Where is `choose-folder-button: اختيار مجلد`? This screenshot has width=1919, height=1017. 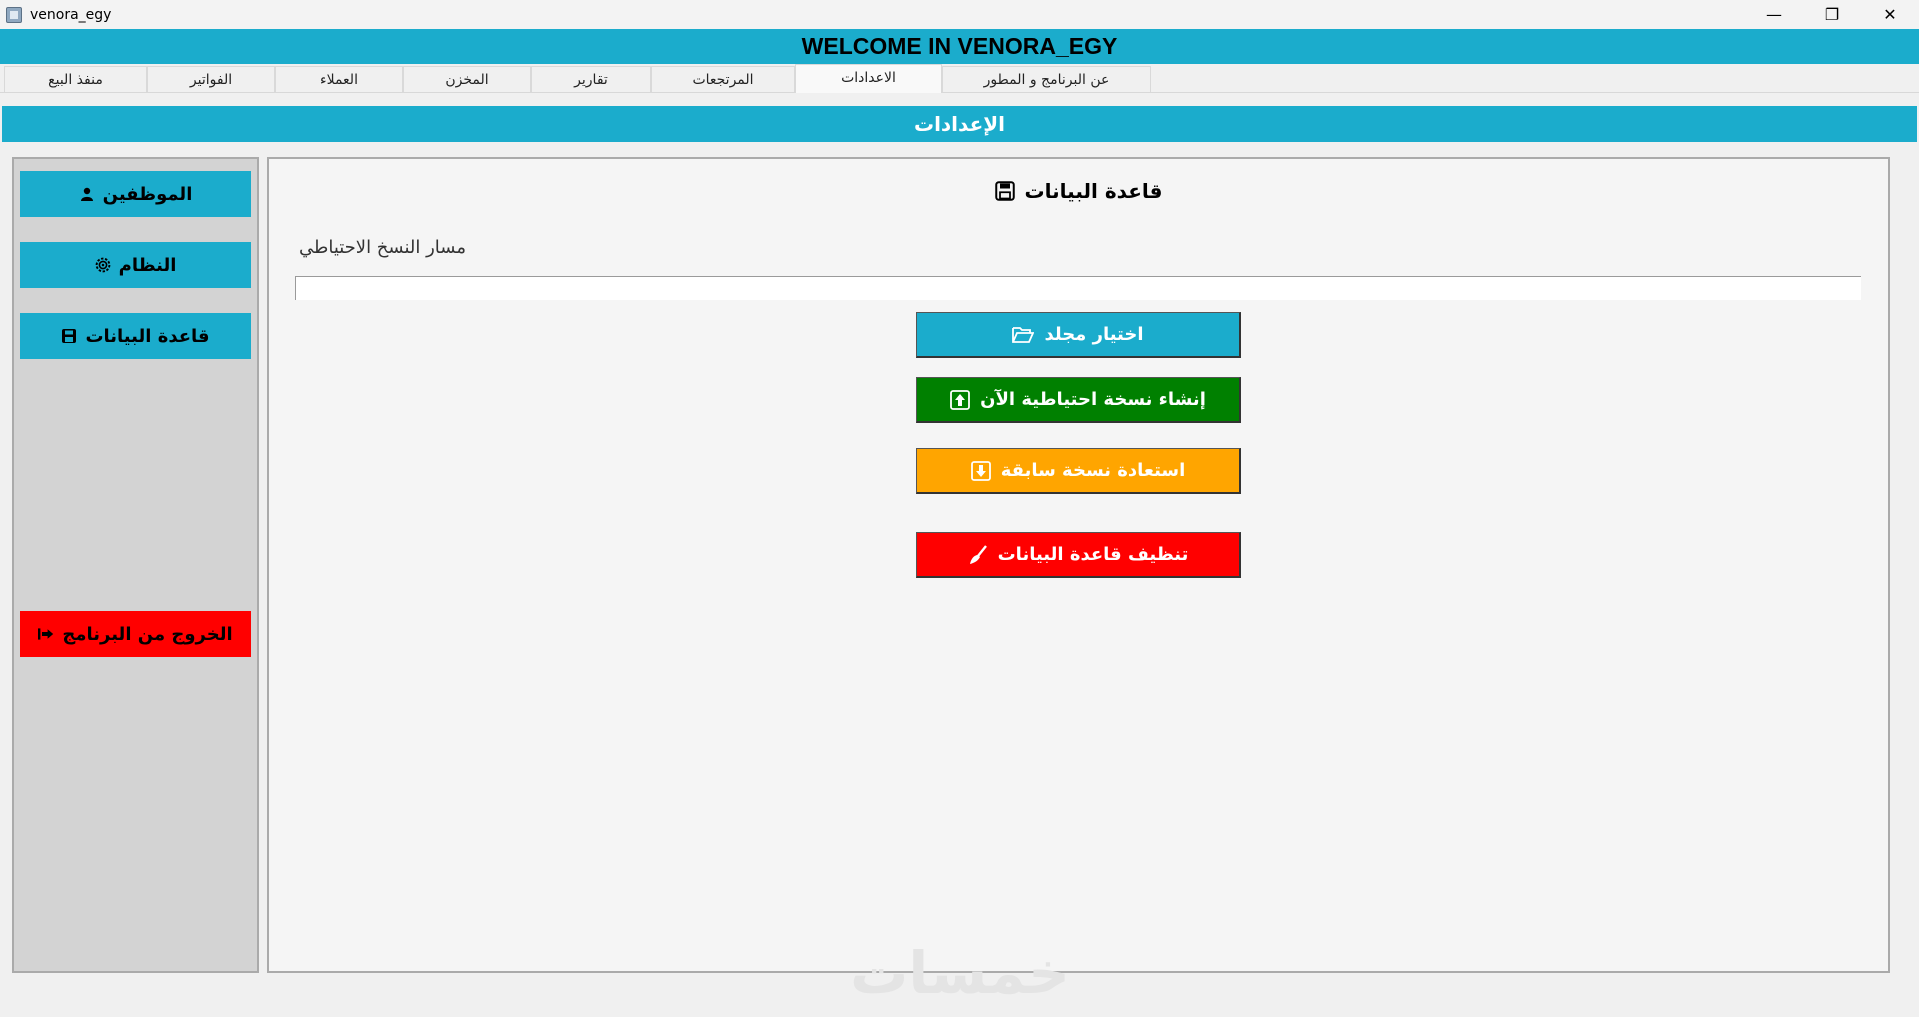
choose-folder-button: اختيار مجلد is located at coordinates (1078, 335).